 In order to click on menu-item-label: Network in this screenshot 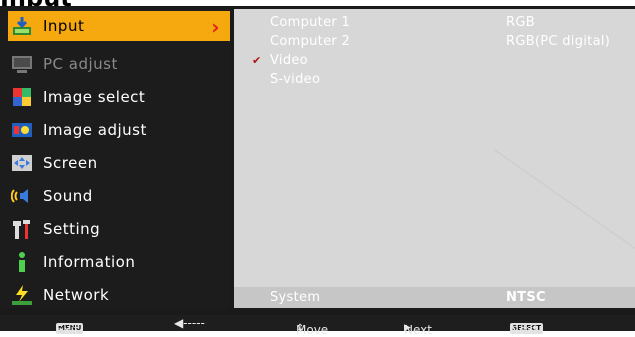, I will do `click(76, 295)`.